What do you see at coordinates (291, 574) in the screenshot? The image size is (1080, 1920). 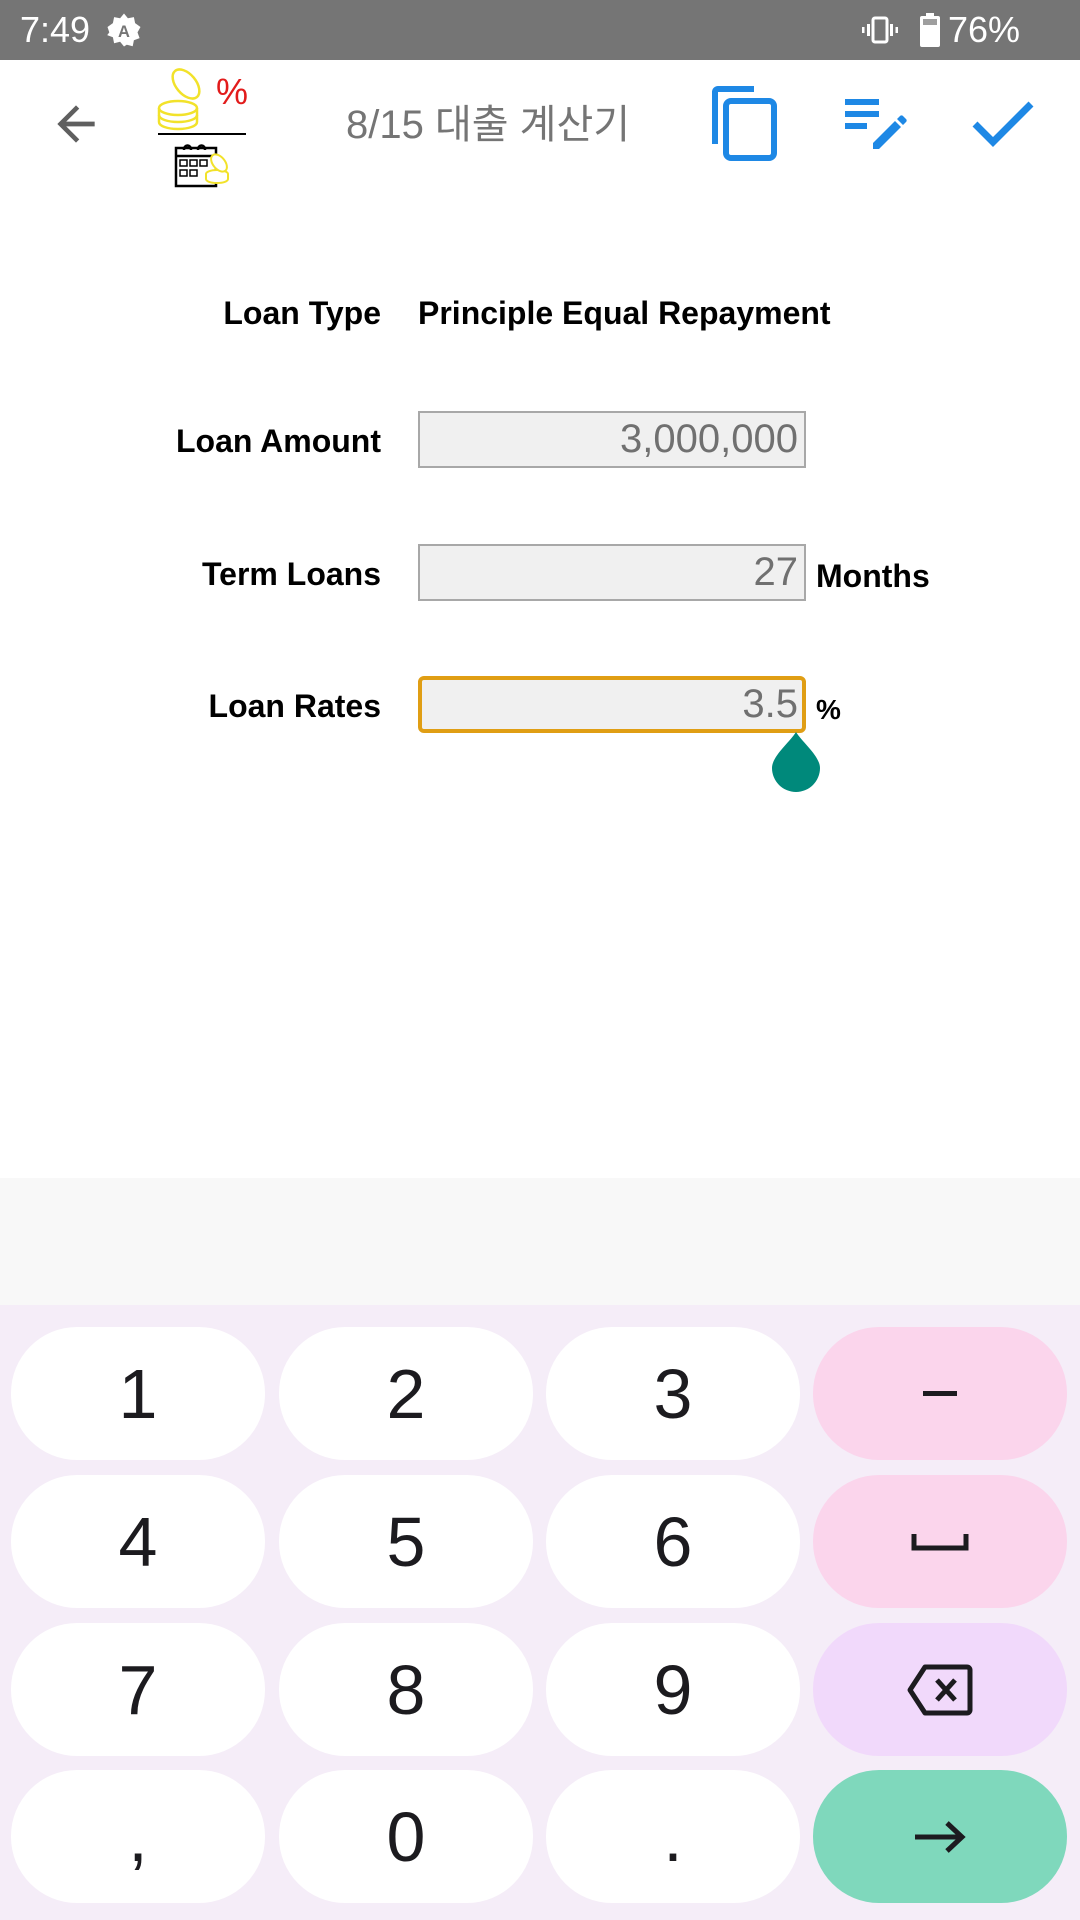 I see `term-loans-label: Term Loans` at bounding box center [291, 574].